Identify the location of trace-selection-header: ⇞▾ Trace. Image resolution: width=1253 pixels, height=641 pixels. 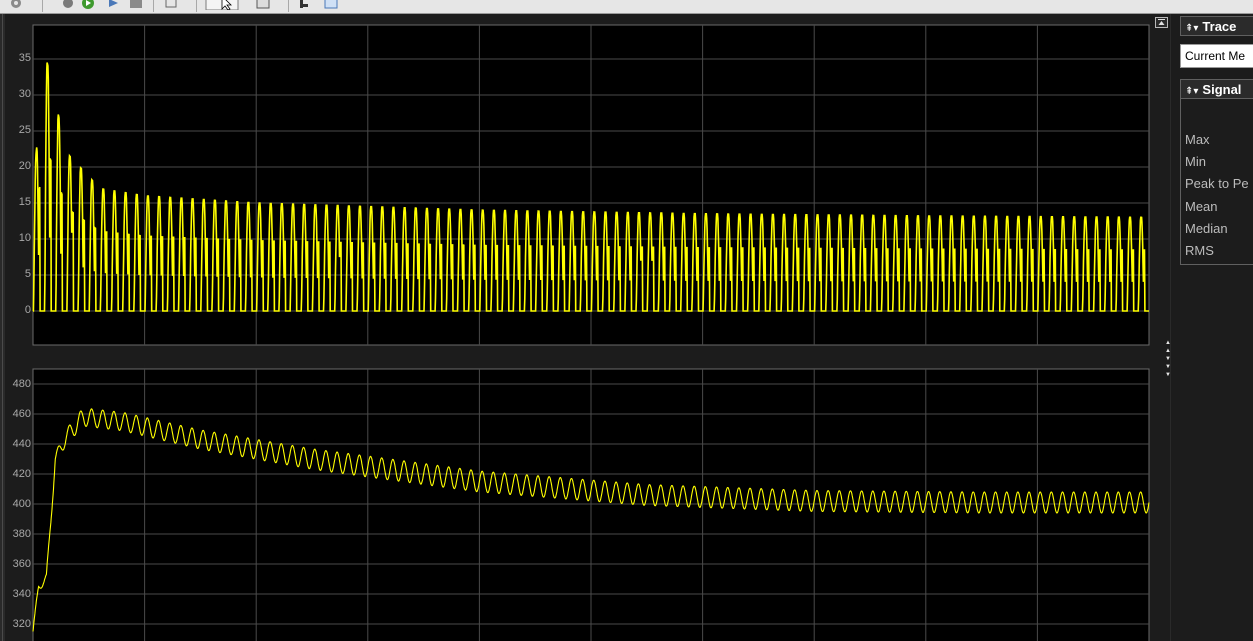
(1216, 26).